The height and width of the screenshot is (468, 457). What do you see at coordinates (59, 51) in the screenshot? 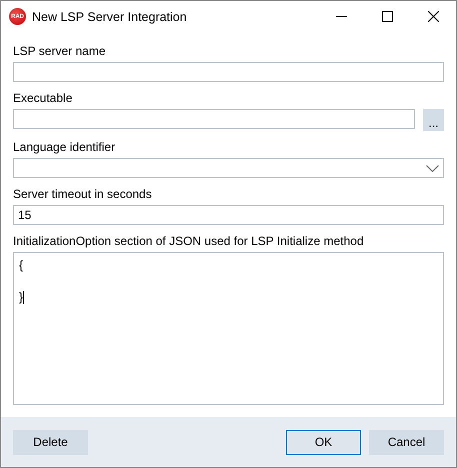
I see `field-label: LSP server name` at bounding box center [59, 51].